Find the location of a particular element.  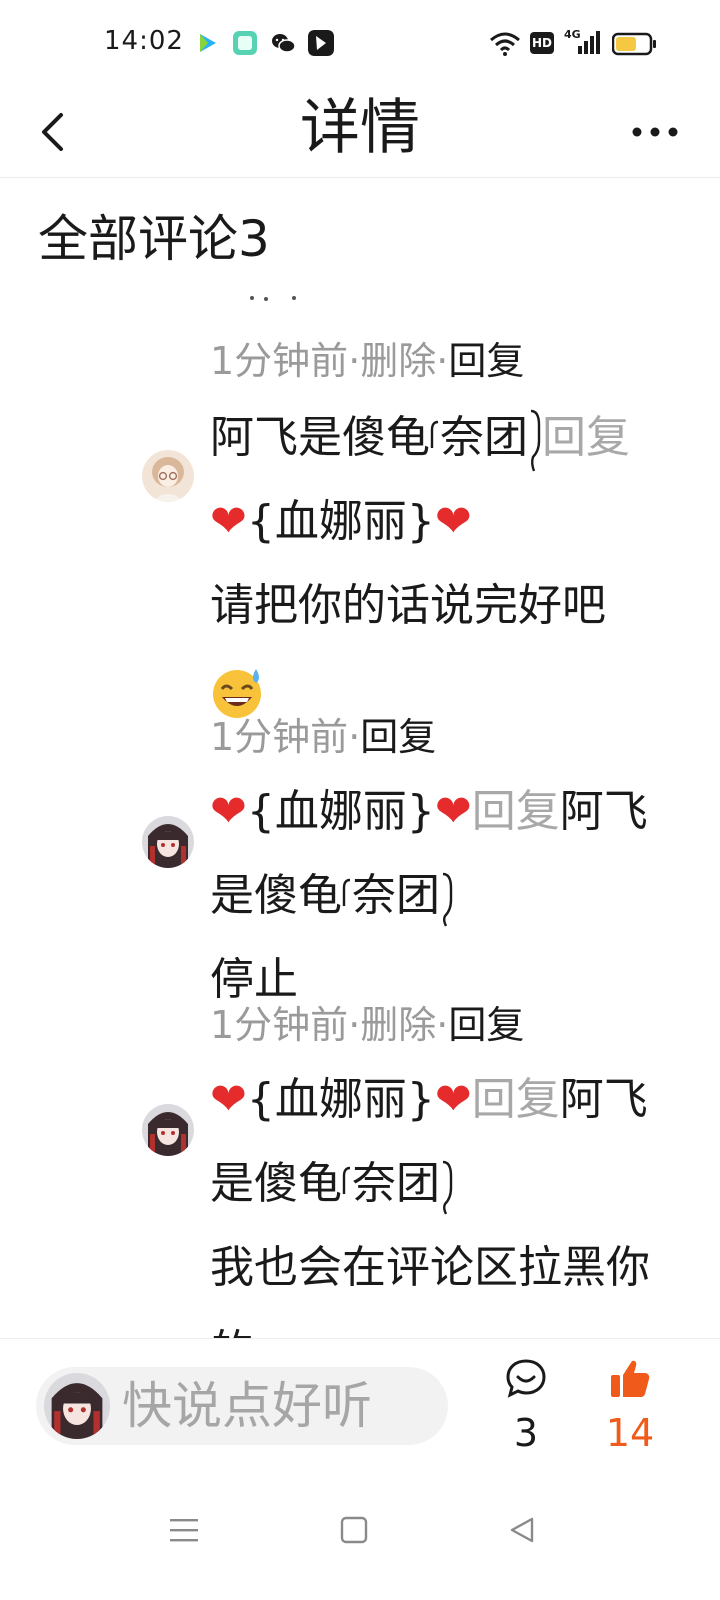

wifi-icon is located at coordinates (505, 44).